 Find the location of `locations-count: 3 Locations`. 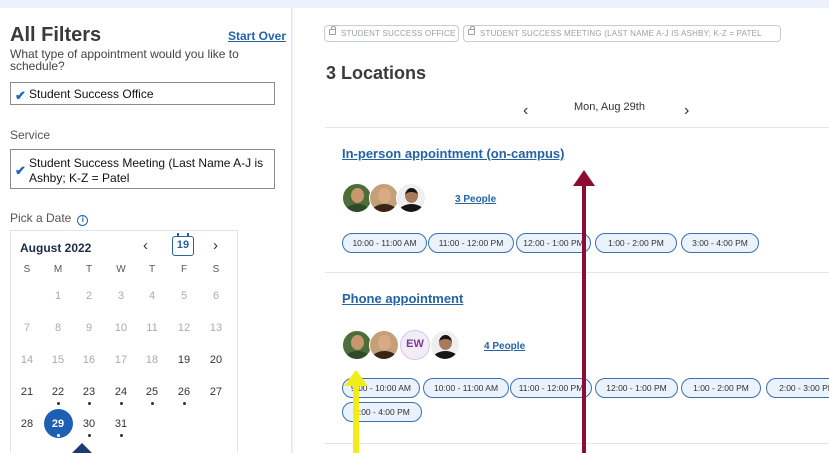

locations-count: 3 Locations is located at coordinates (376, 73).